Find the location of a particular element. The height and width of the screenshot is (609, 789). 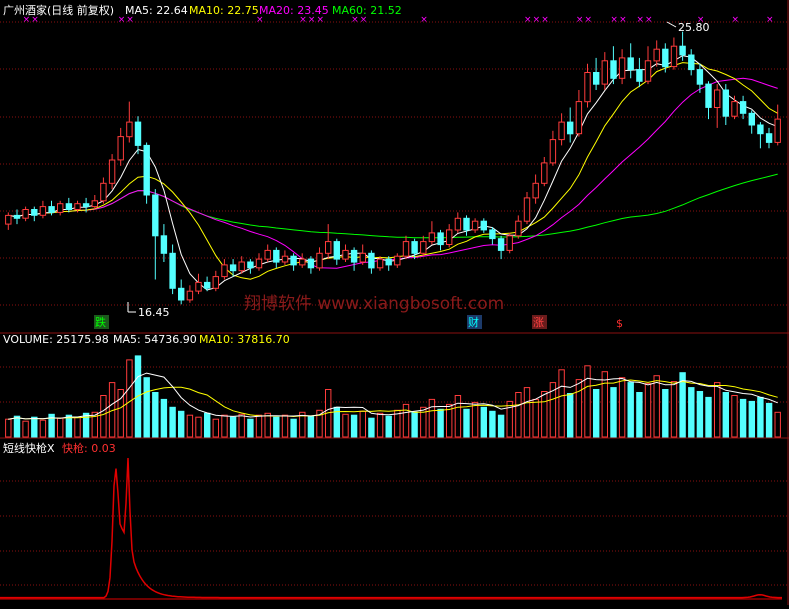

marker-rise: 涨 is located at coordinates (539, 322).